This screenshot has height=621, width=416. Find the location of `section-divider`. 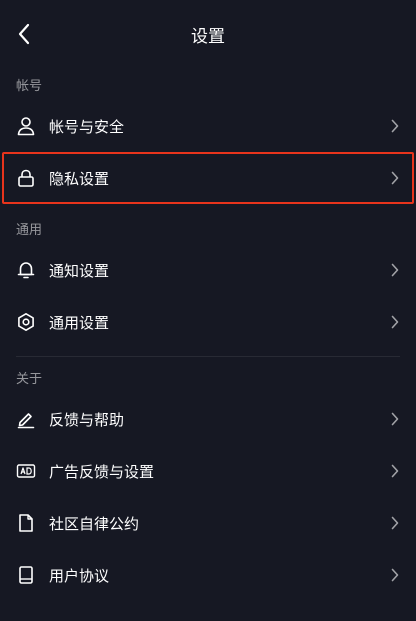

section-divider is located at coordinates (208, 356).